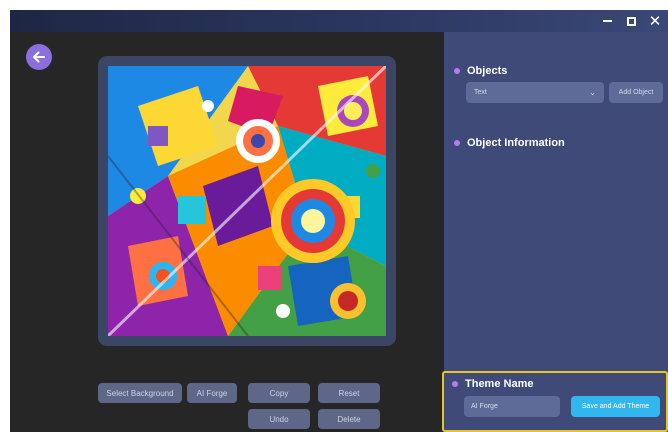 This screenshot has width=668, height=432. I want to click on theme-name-title: Theme Name, so click(492, 384).